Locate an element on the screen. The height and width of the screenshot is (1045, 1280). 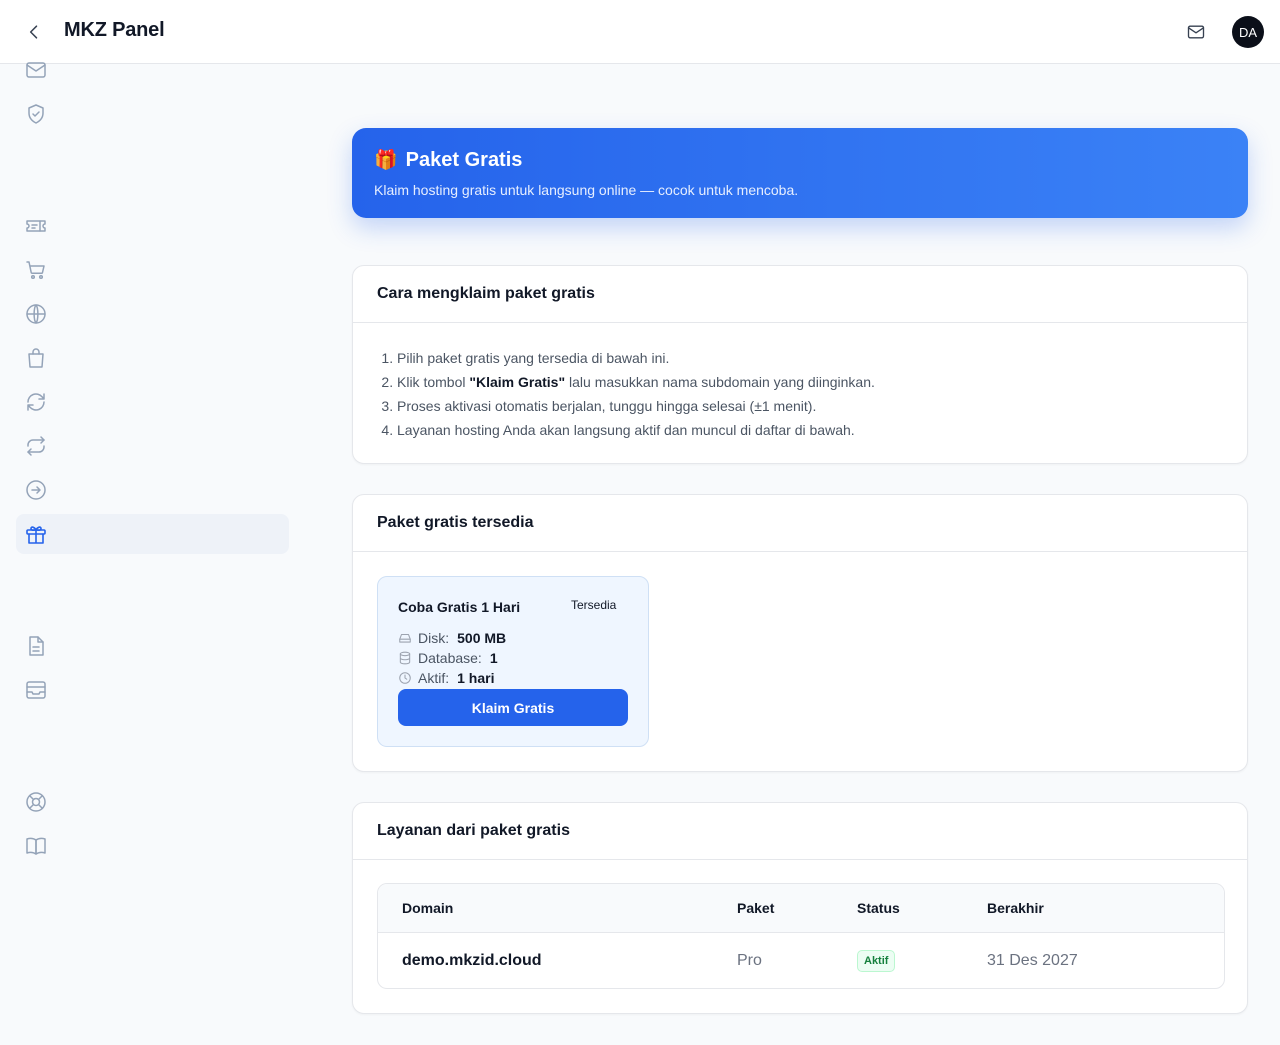
plan-disk: Disk: 500 MB is located at coordinates (452, 638).